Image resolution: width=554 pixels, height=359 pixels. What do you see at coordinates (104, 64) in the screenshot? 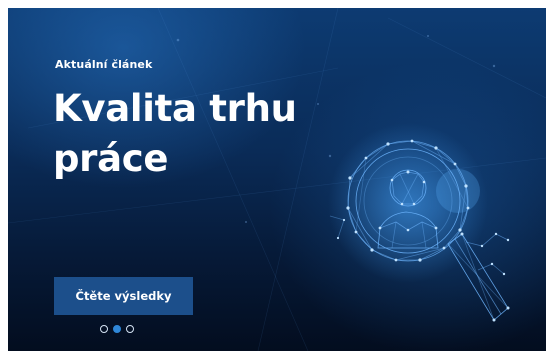
I see `section-eyebrow: Aktuální článek` at bounding box center [104, 64].